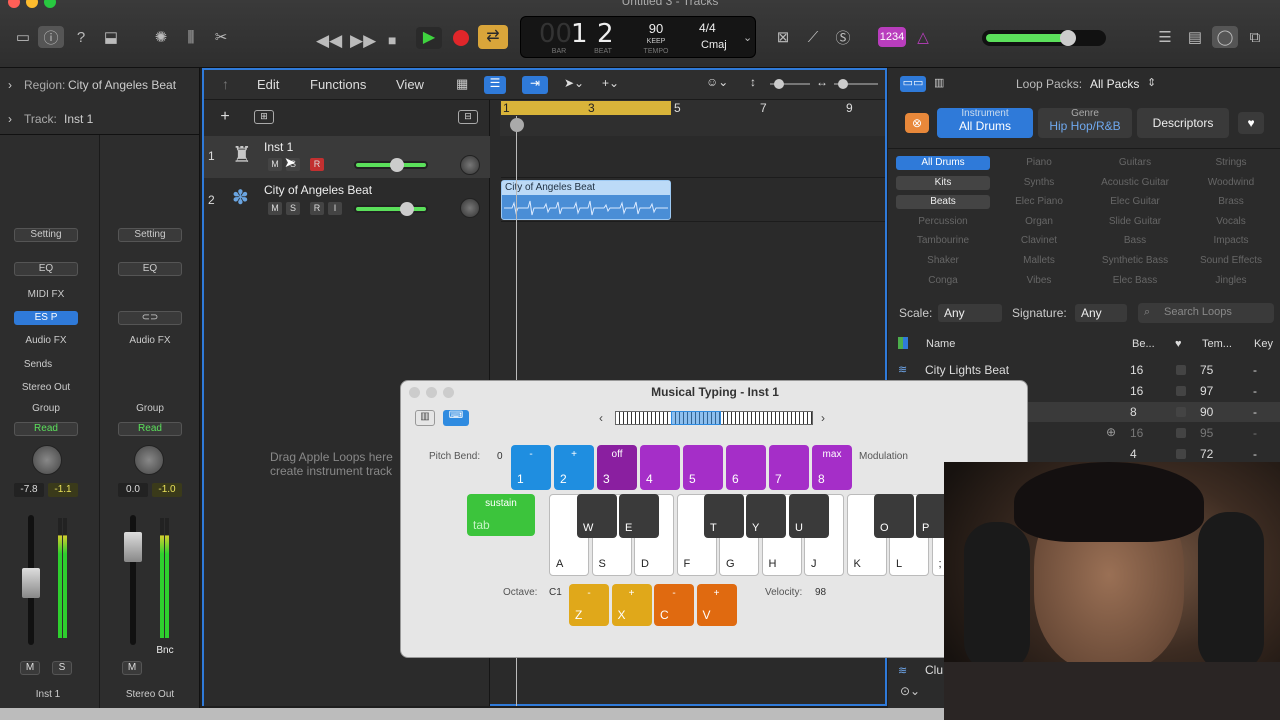 The width and height of the screenshot is (1280, 720). Describe the element at coordinates (789, 467) in the screenshot. I see `number-key-7: 7` at that location.